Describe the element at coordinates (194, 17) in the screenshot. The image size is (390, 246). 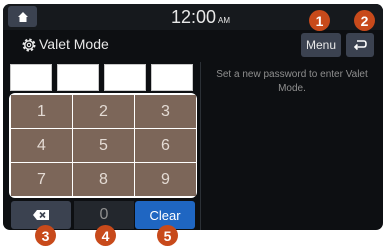
I see `clock-time: 12:00` at that location.